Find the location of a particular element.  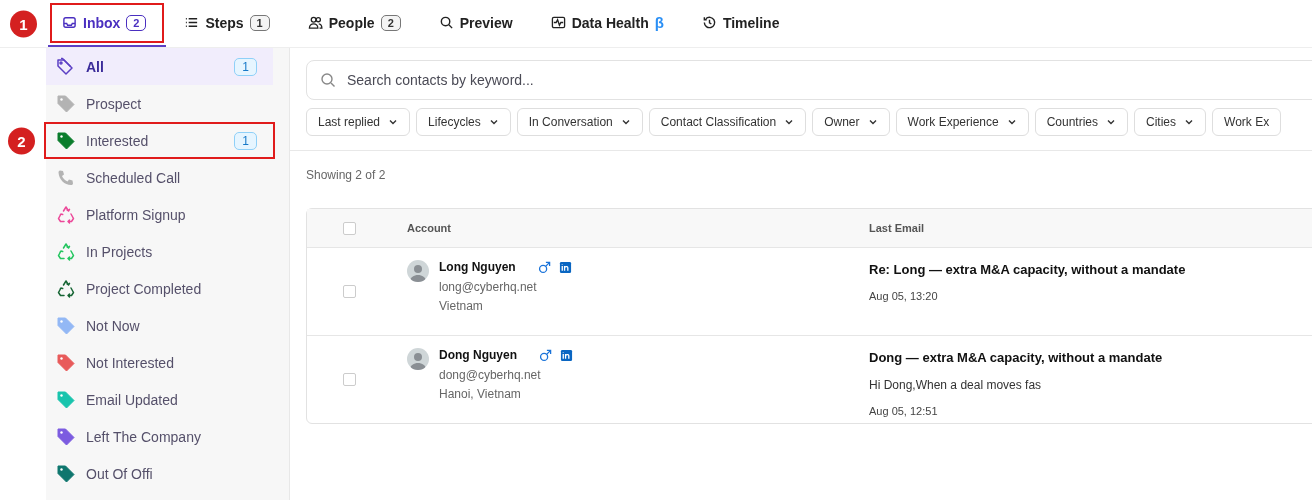

email-subject: Dong — extra M&A capacity, without a mandate is located at coordinates (1016, 357).